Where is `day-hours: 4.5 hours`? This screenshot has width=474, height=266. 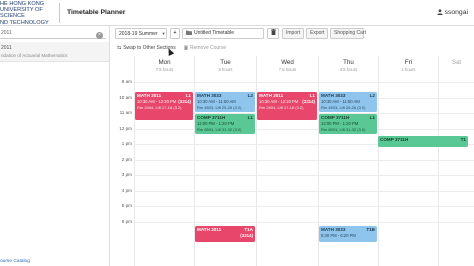 day-hours: 4.5 hours is located at coordinates (348, 69).